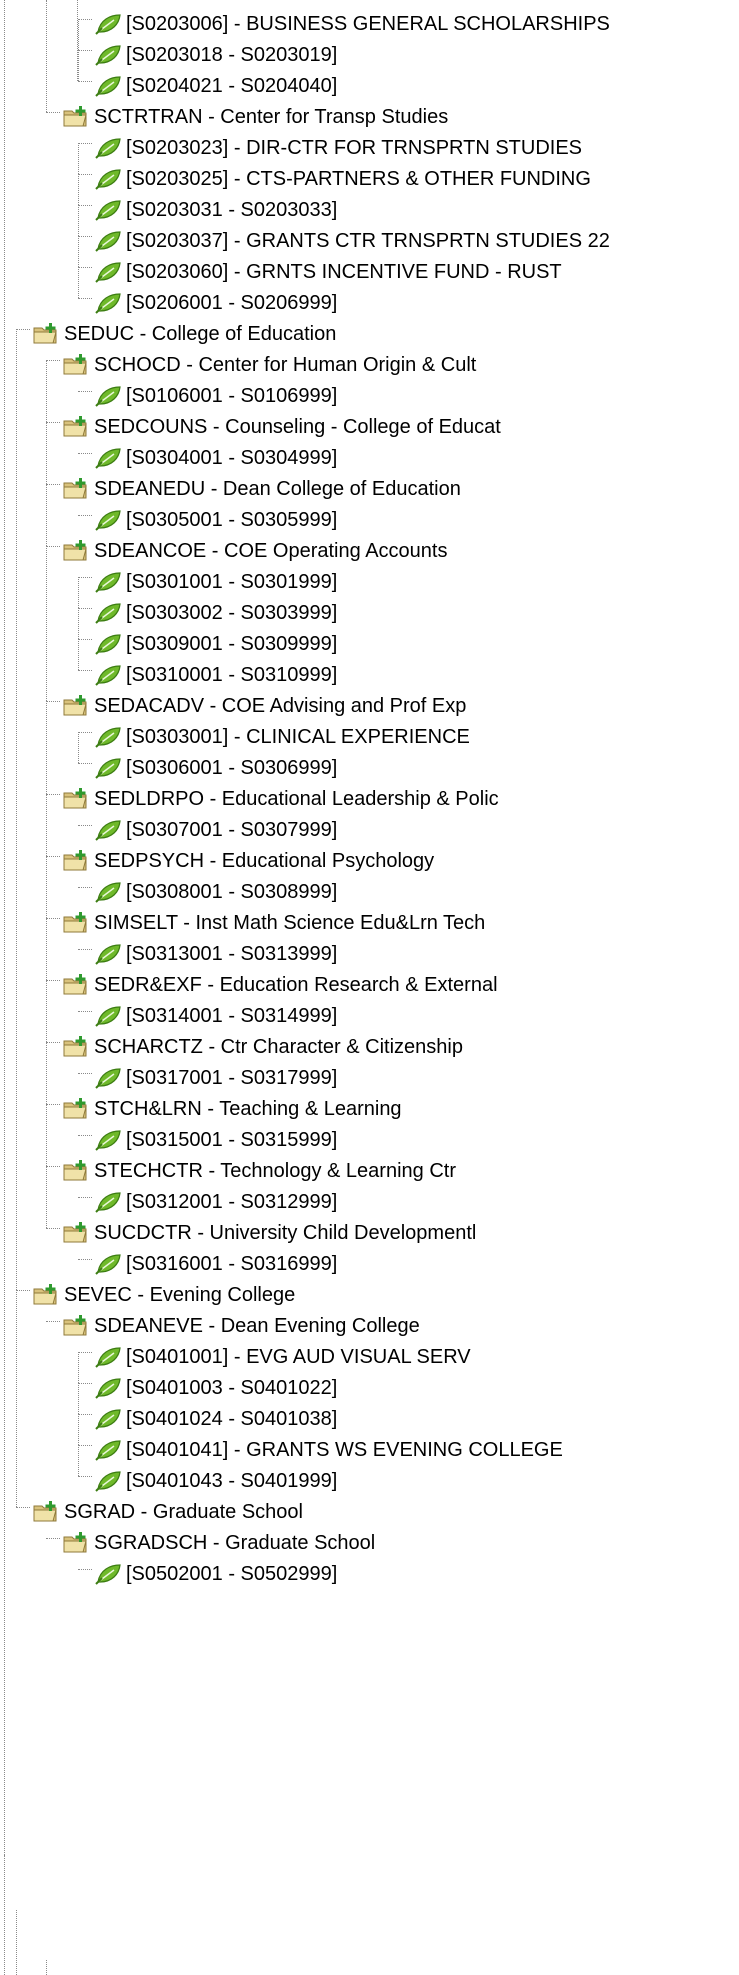 Image resolution: width=739 pixels, height=1975 pixels. I want to click on tree-leaf-node: [S0312001 - S0312999], so click(215, 1201).